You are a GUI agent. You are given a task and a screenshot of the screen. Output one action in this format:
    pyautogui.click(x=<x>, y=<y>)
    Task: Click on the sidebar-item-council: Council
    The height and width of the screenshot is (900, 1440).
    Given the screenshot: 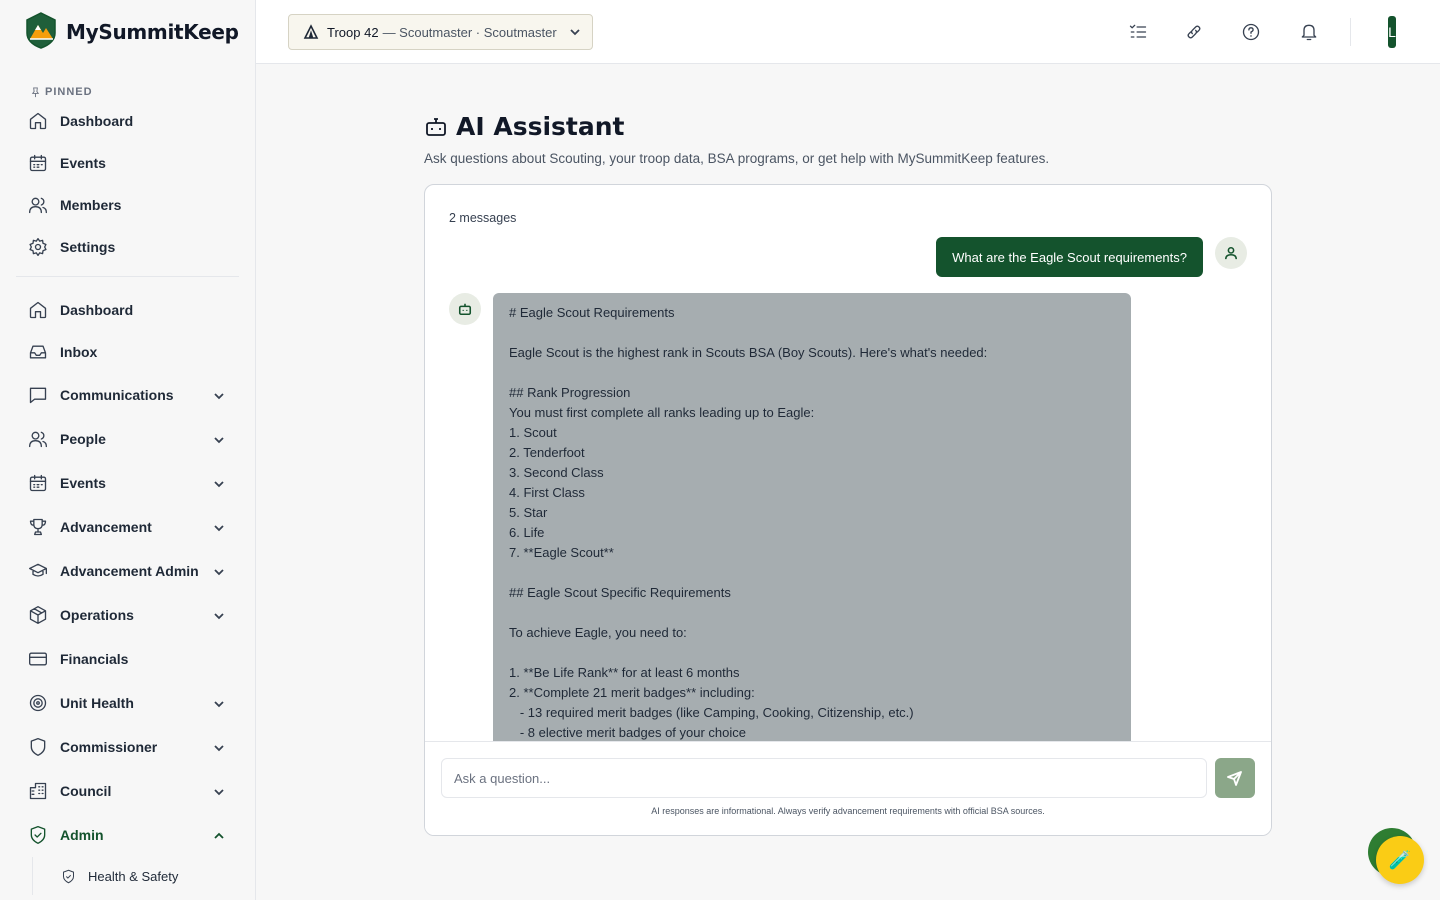 What is the action you would take?
    pyautogui.click(x=127, y=791)
    